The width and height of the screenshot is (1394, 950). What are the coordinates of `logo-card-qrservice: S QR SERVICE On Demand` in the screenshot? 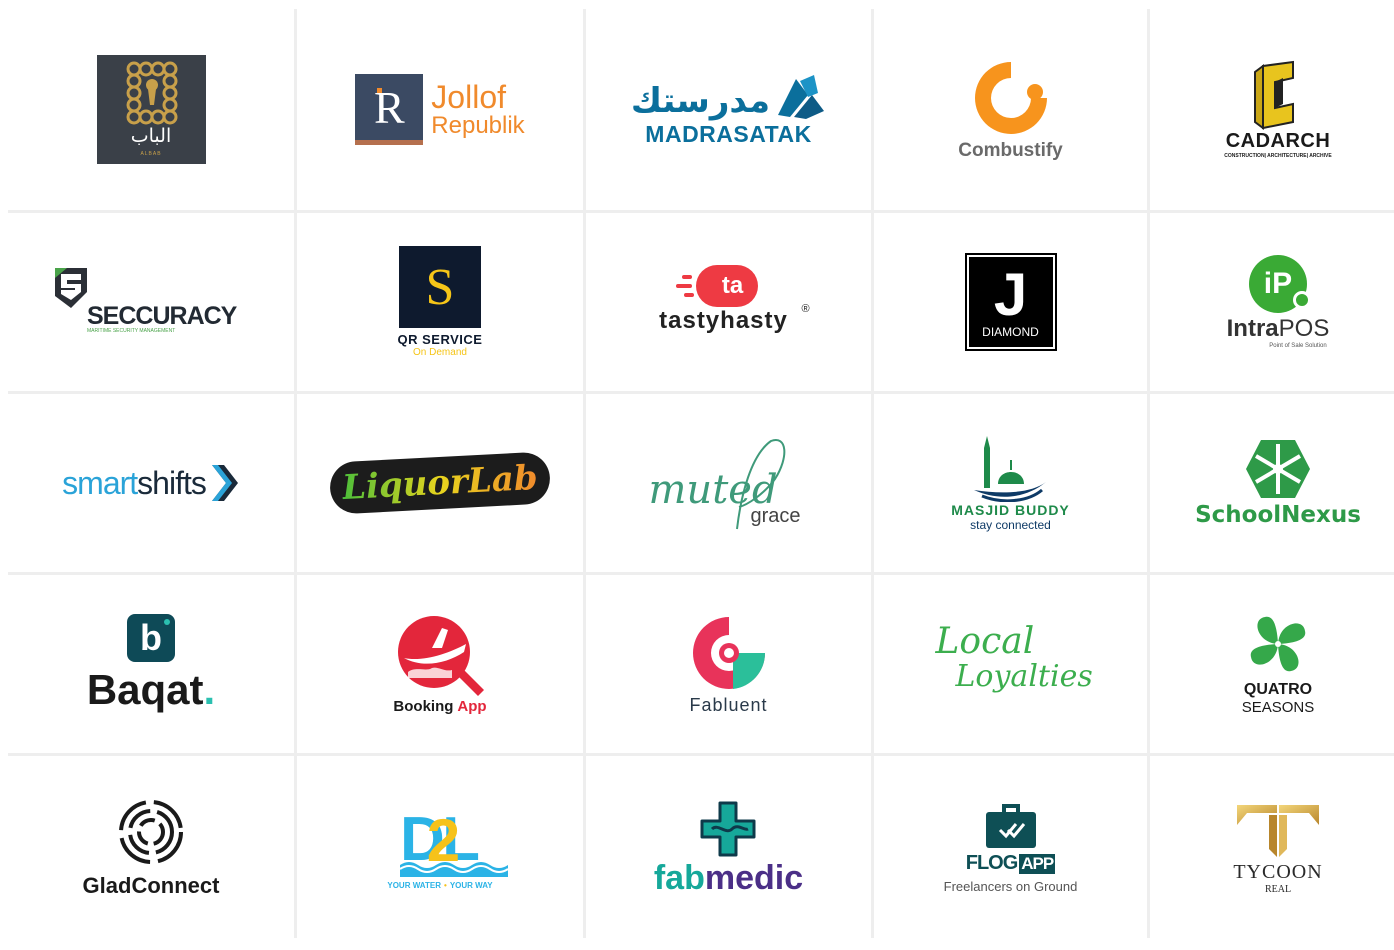 It's located at (440, 302).